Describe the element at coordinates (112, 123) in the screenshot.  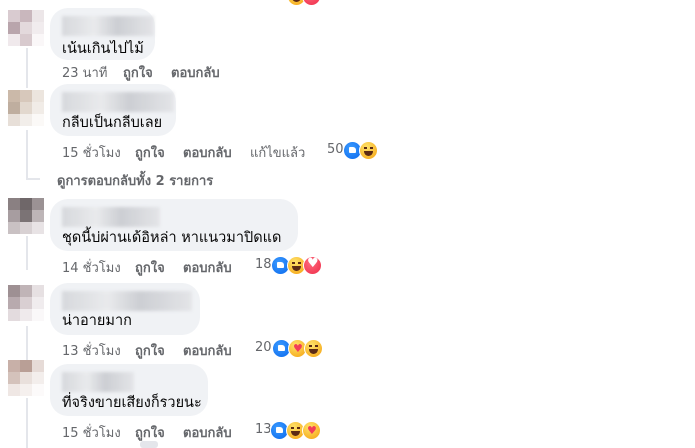
I see `comment-text: กลีบเป็นกลีบเลย` at that location.